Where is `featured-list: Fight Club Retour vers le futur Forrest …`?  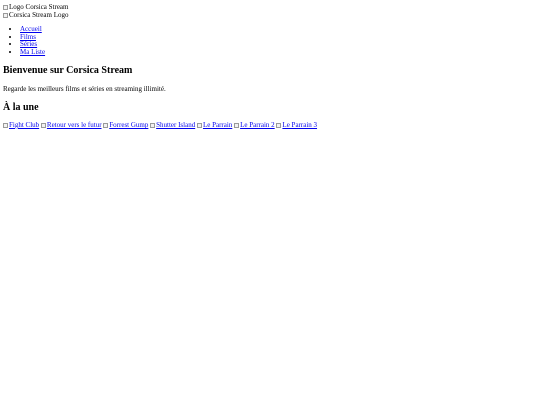 featured-list: Fight Club Retour vers le futur Forrest … is located at coordinates (270, 125).